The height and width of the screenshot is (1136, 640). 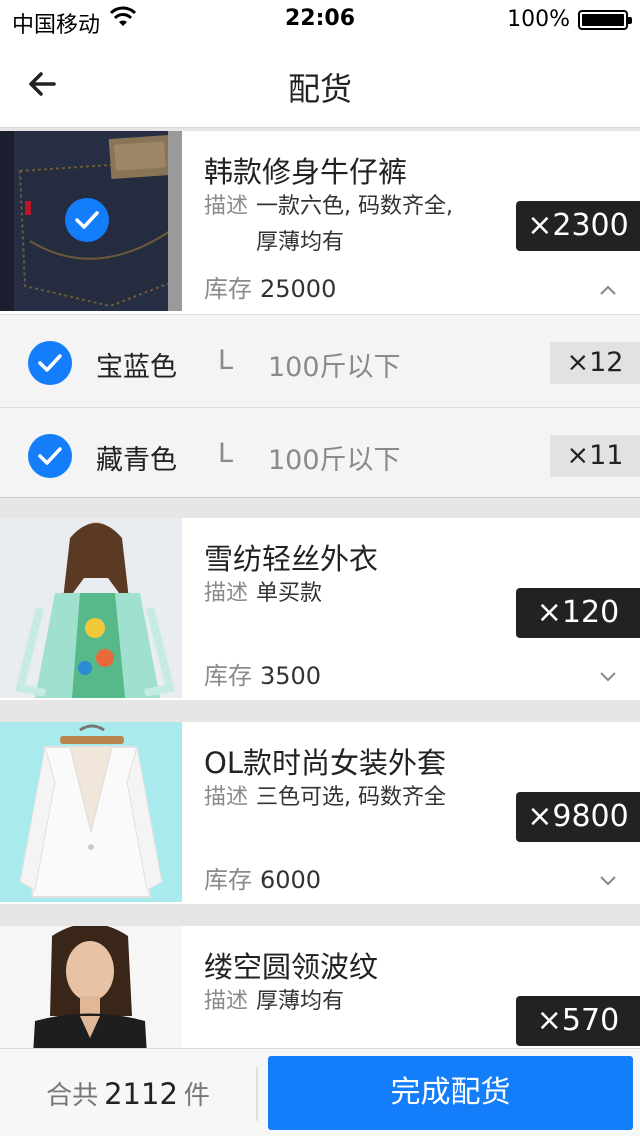 What do you see at coordinates (289, 593) in the screenshot?
I see `desc-text: 单买款` at bounding box center [289, 593].